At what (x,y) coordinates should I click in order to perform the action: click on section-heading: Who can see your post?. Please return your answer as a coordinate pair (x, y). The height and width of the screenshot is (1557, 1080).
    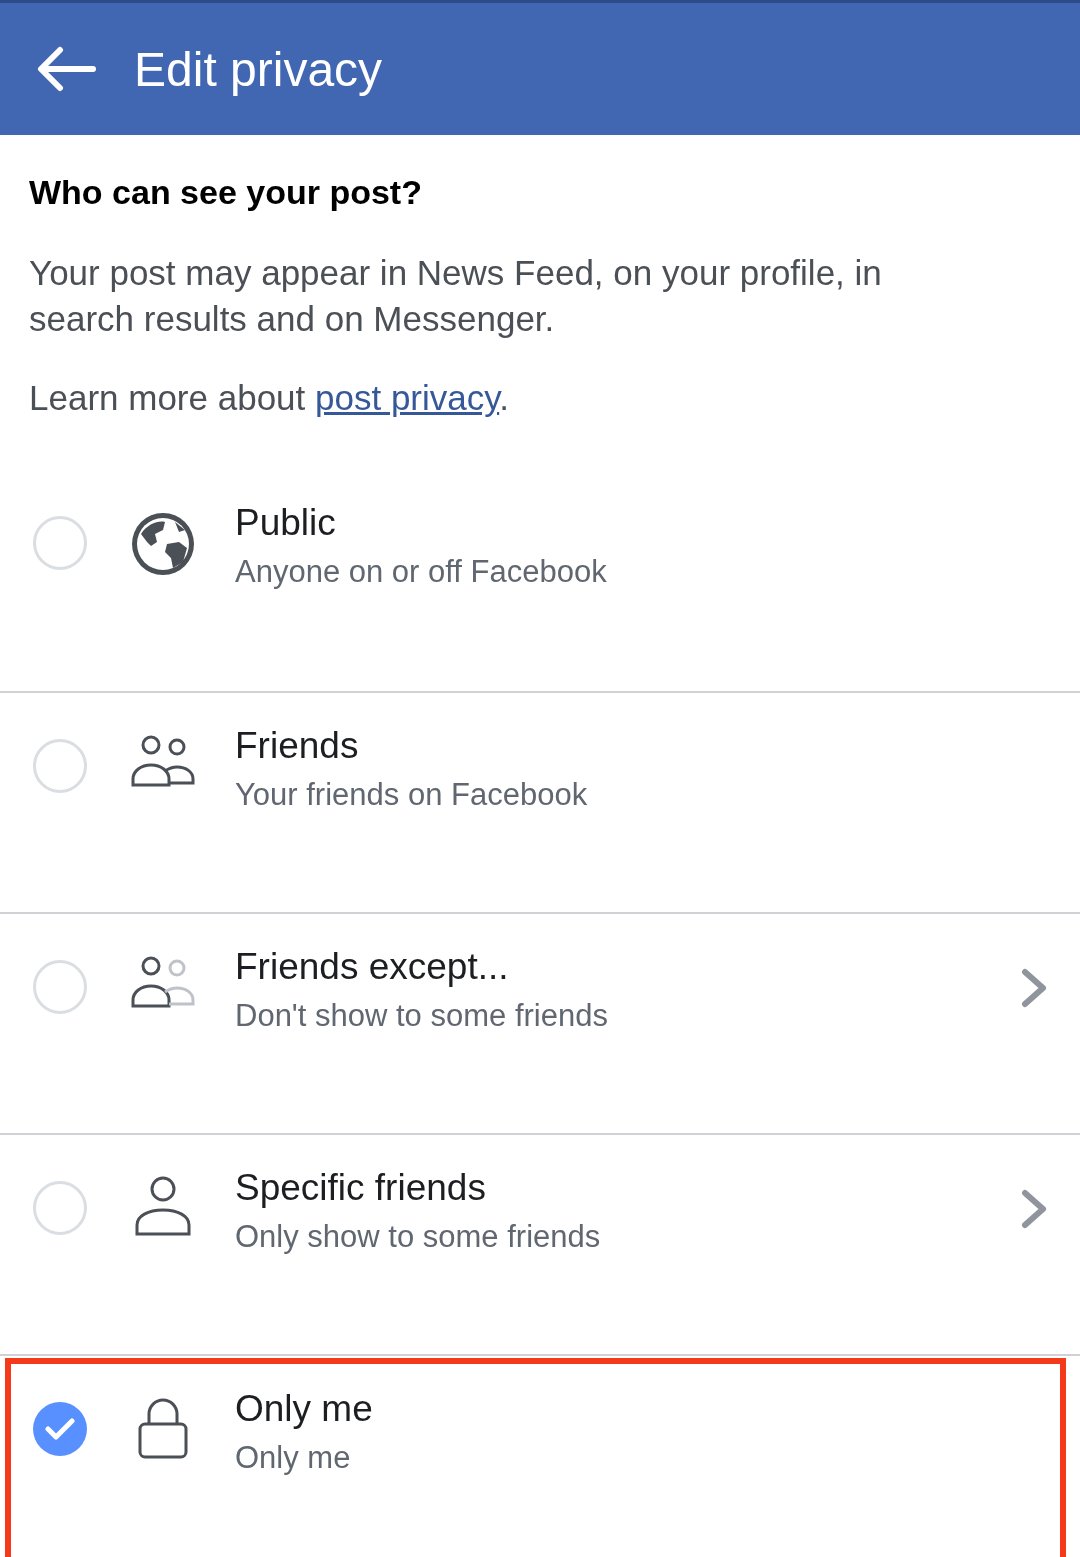
    Looking at the image, I should click on (226, 192).